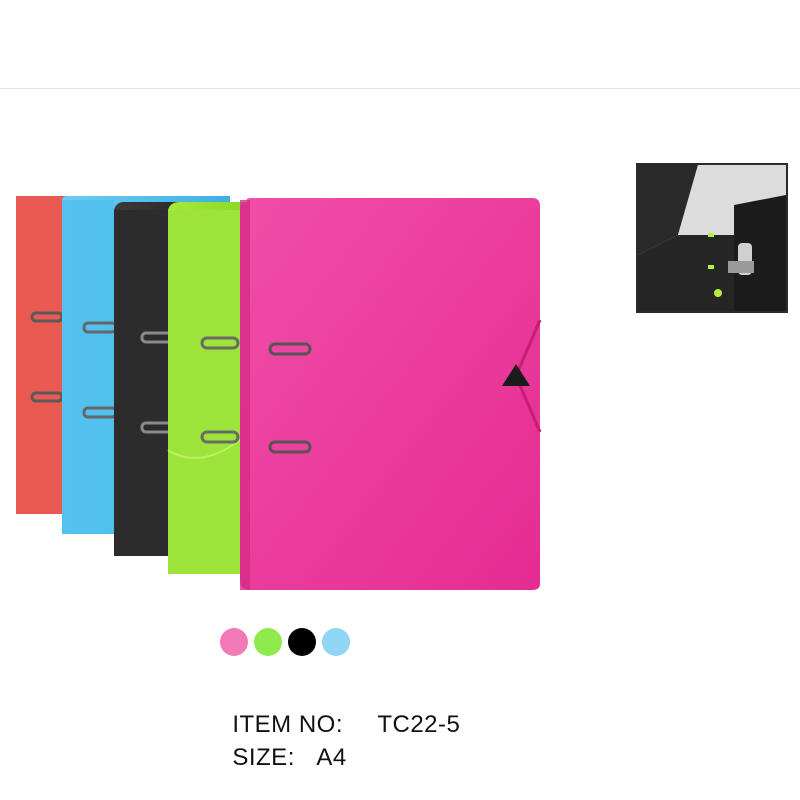  I want to click on swatch-black, so click(302, 642).